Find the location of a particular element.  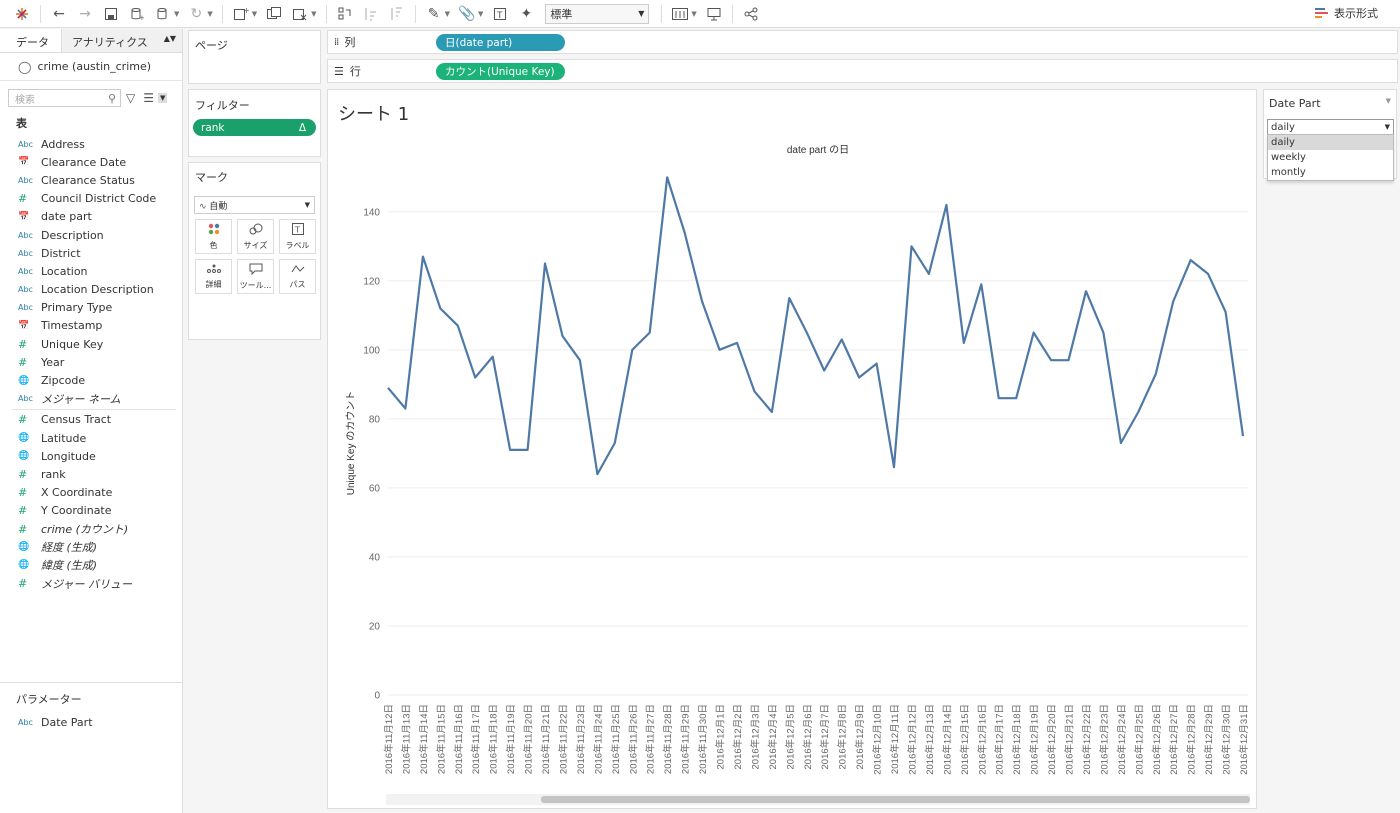

redo-icon: → is located at coordinates (85, 14).